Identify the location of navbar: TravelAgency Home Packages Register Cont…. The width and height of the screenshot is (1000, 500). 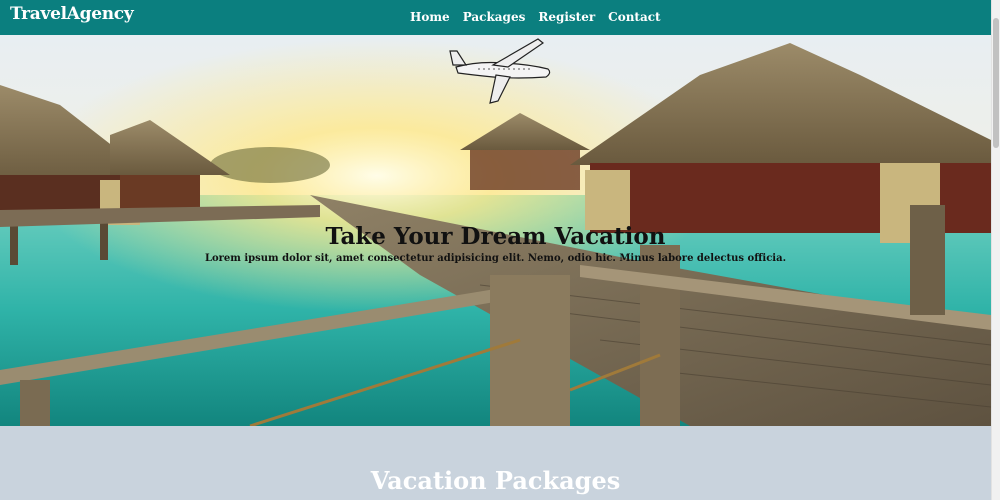
(495, 17).